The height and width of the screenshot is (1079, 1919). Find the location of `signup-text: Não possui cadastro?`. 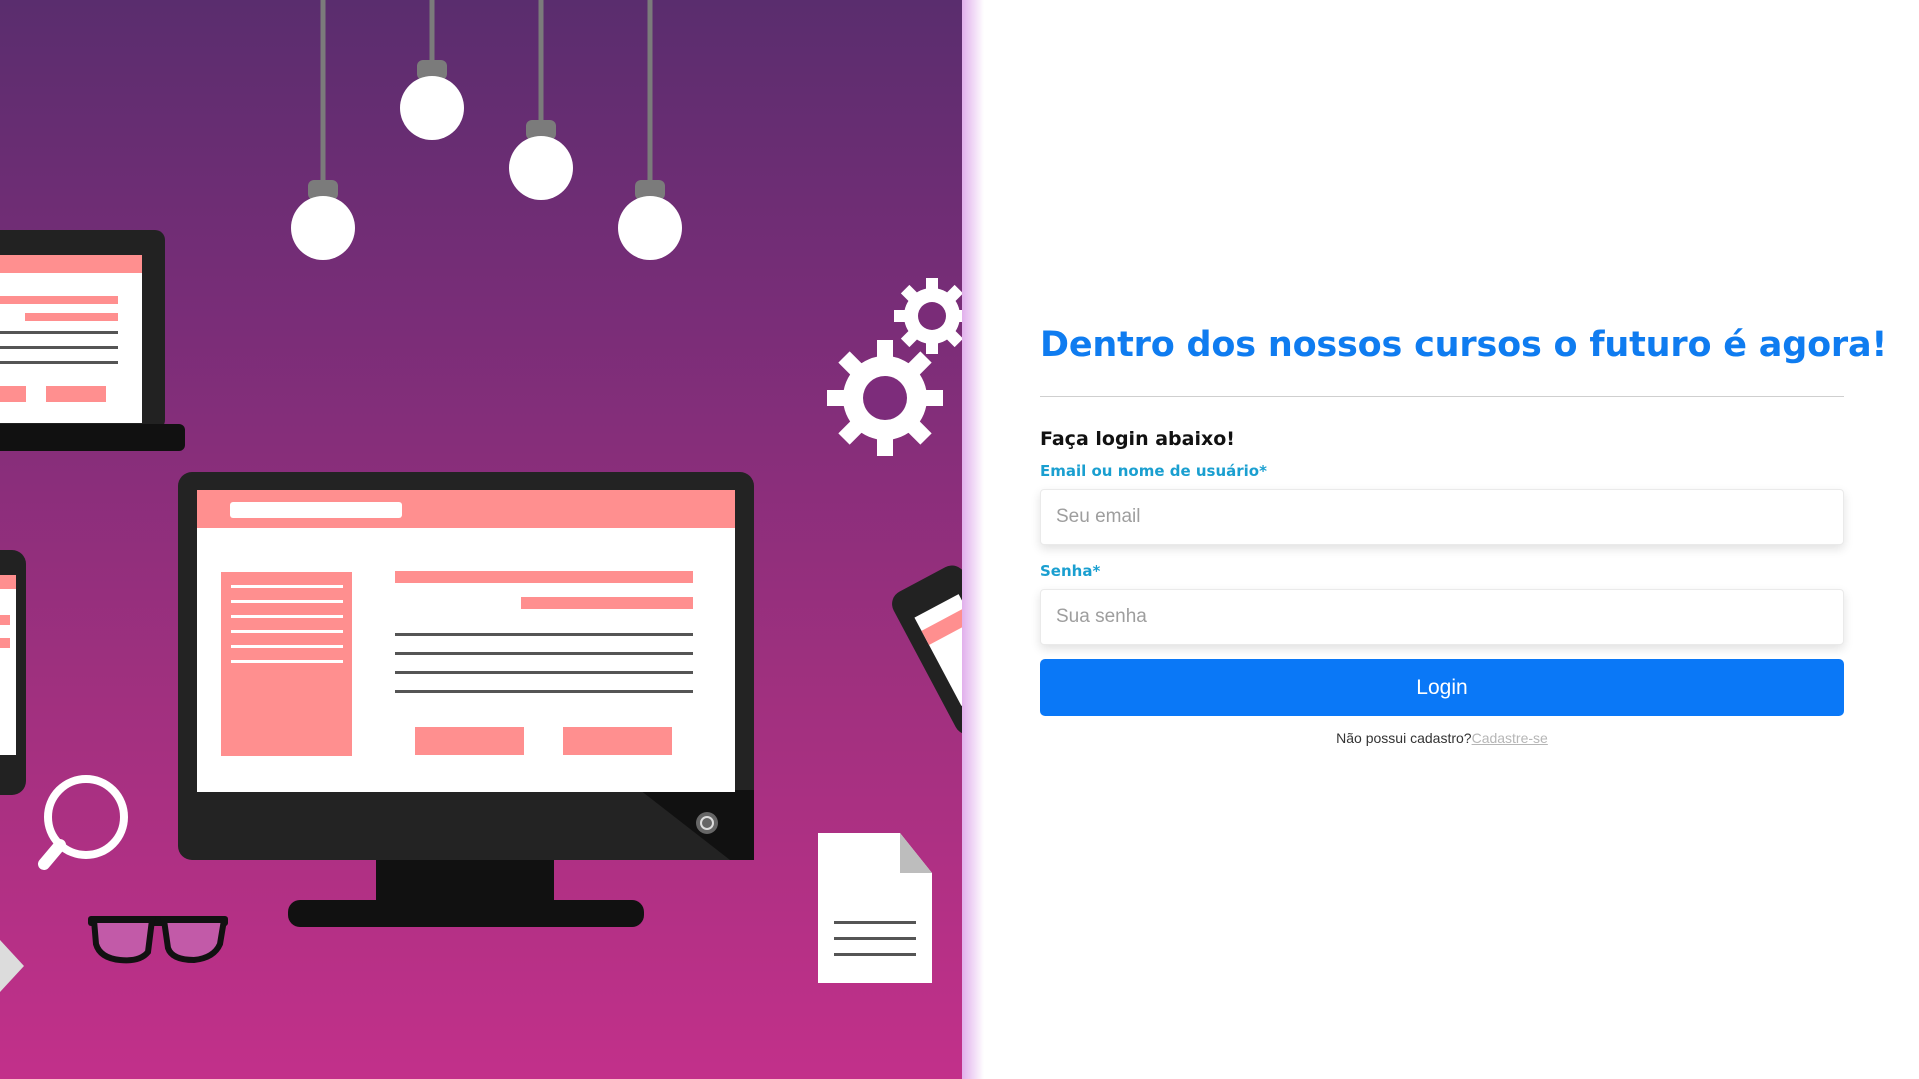

signup-text: Não possui cadastro? is located at coordinates (1404, 738).